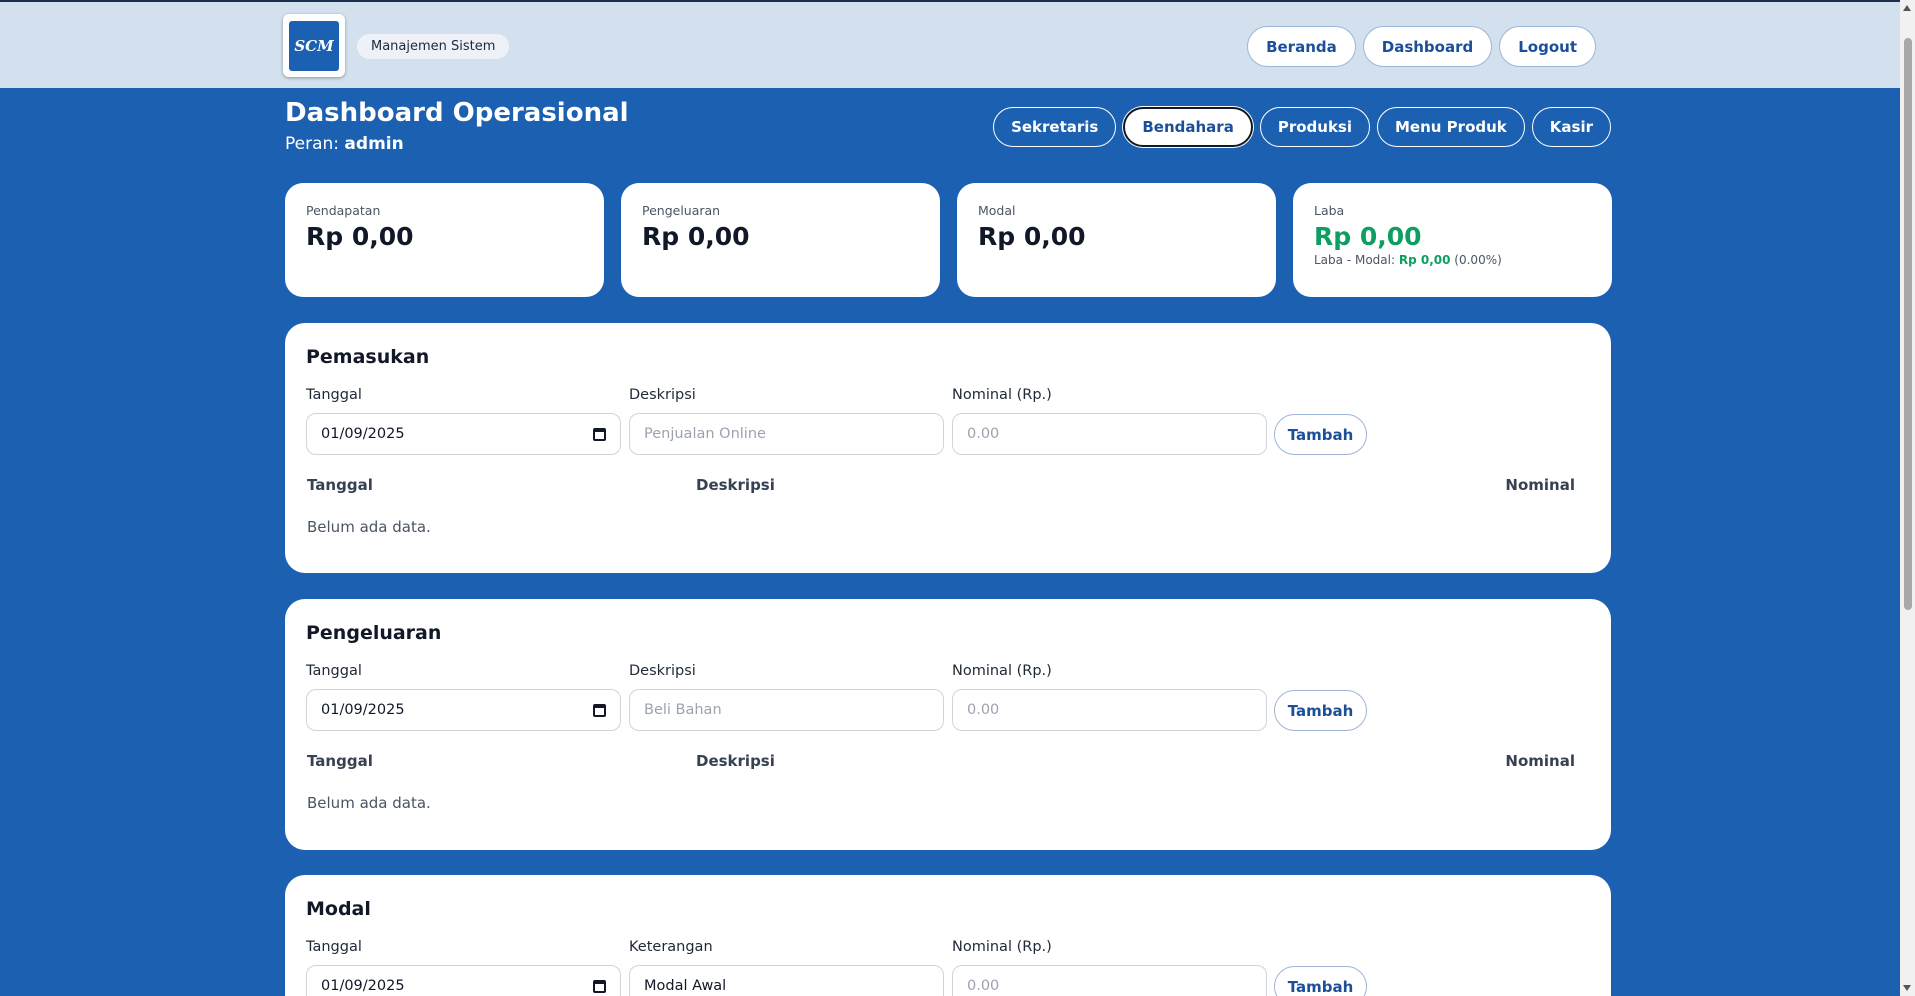 Image resolution: width=1915 pixels, height=996 pixels. I want to click on ratio-percent: (0.00%), so click(1478, 260).